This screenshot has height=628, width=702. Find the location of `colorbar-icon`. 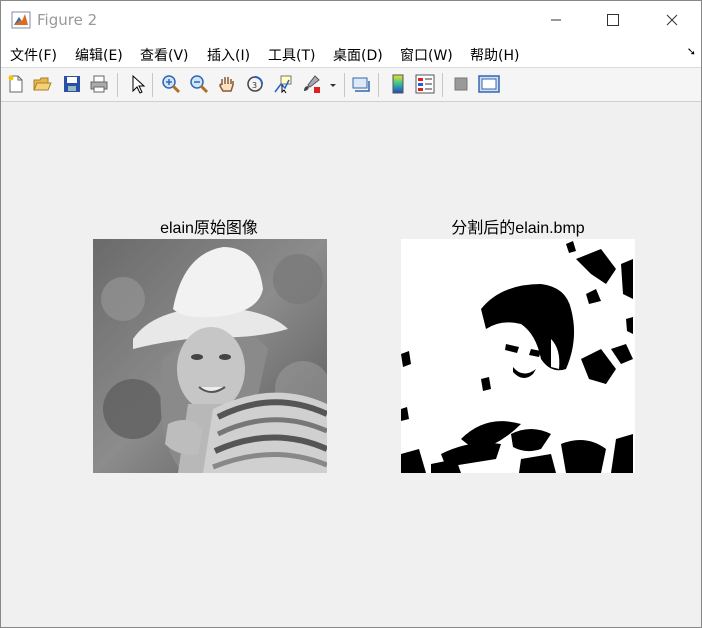

colorbar-icon is located at coordinates (398, 84).